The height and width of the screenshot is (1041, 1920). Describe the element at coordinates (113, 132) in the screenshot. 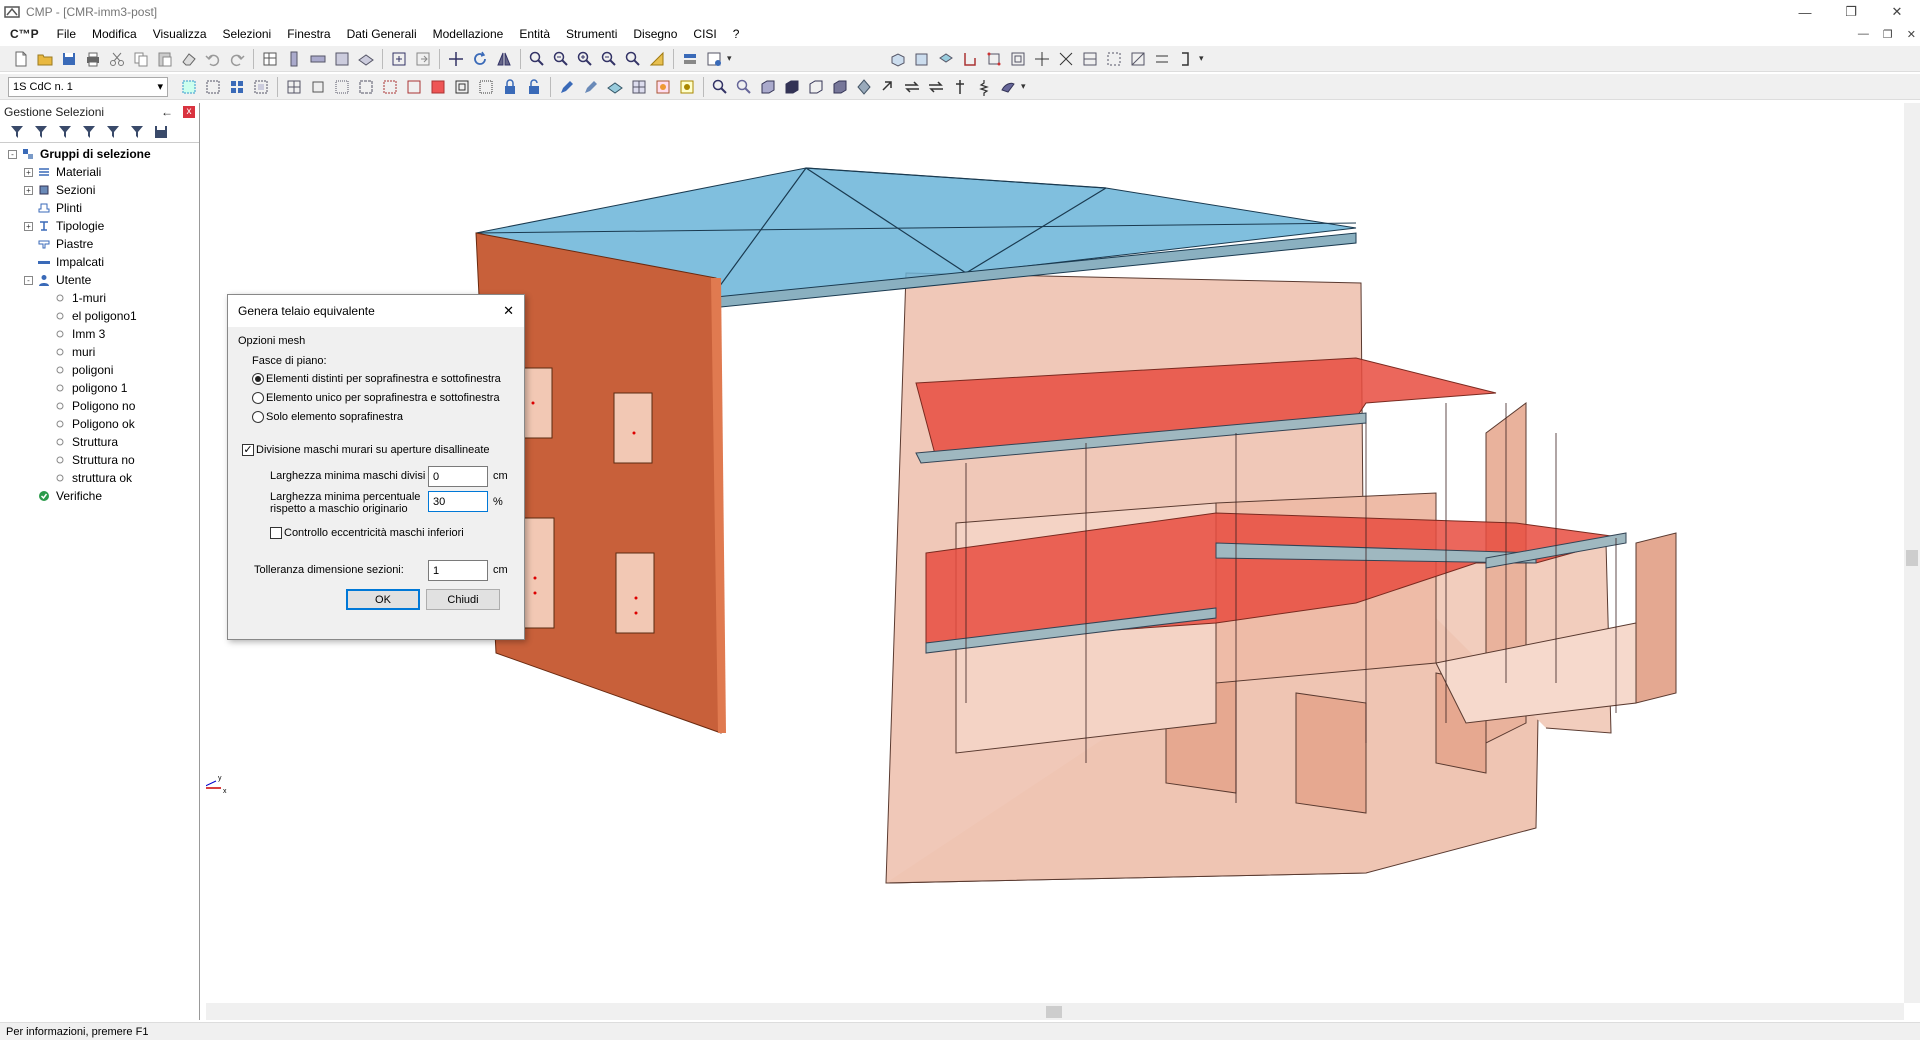

I see `filter-union-icon` at that location.